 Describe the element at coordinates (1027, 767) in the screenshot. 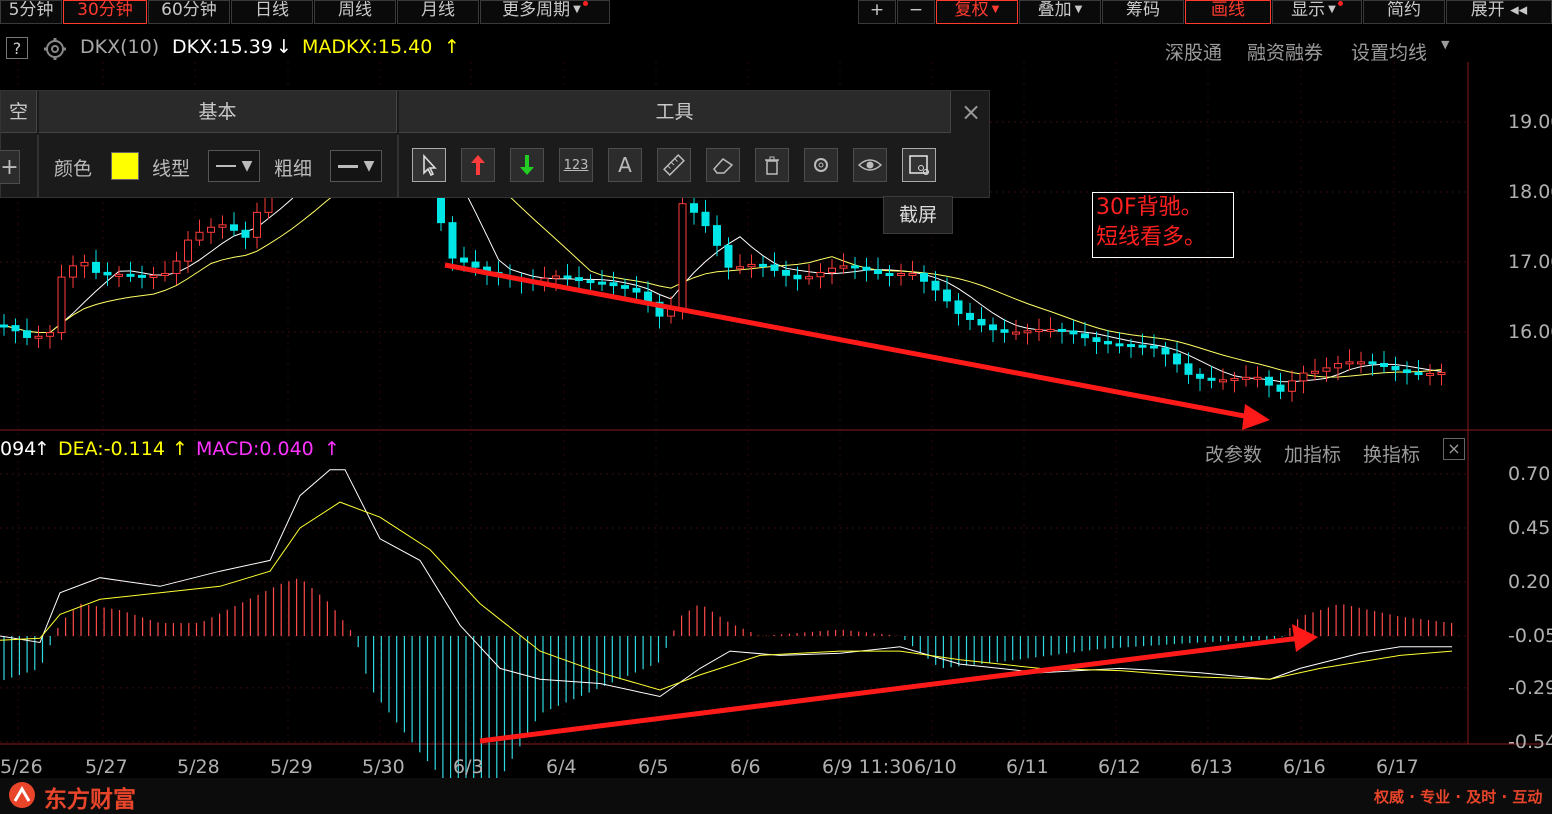

I see `date-tick: 6/11` at that location.